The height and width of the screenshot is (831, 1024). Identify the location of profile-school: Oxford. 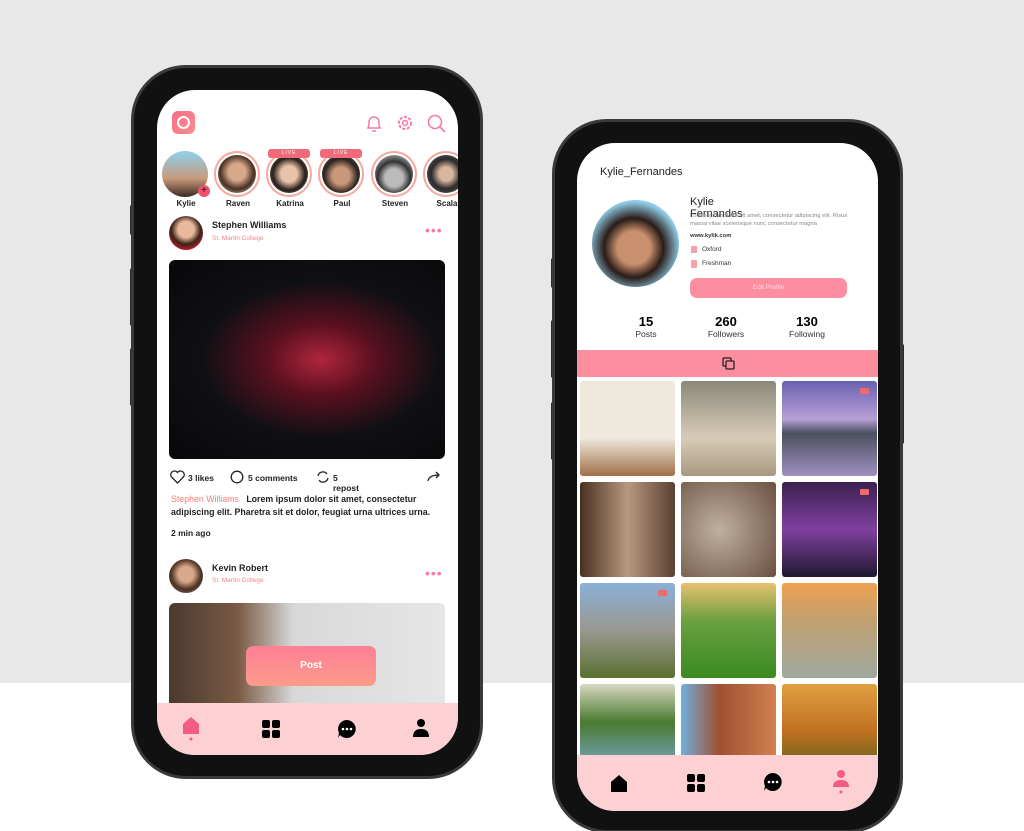
(712, 249).